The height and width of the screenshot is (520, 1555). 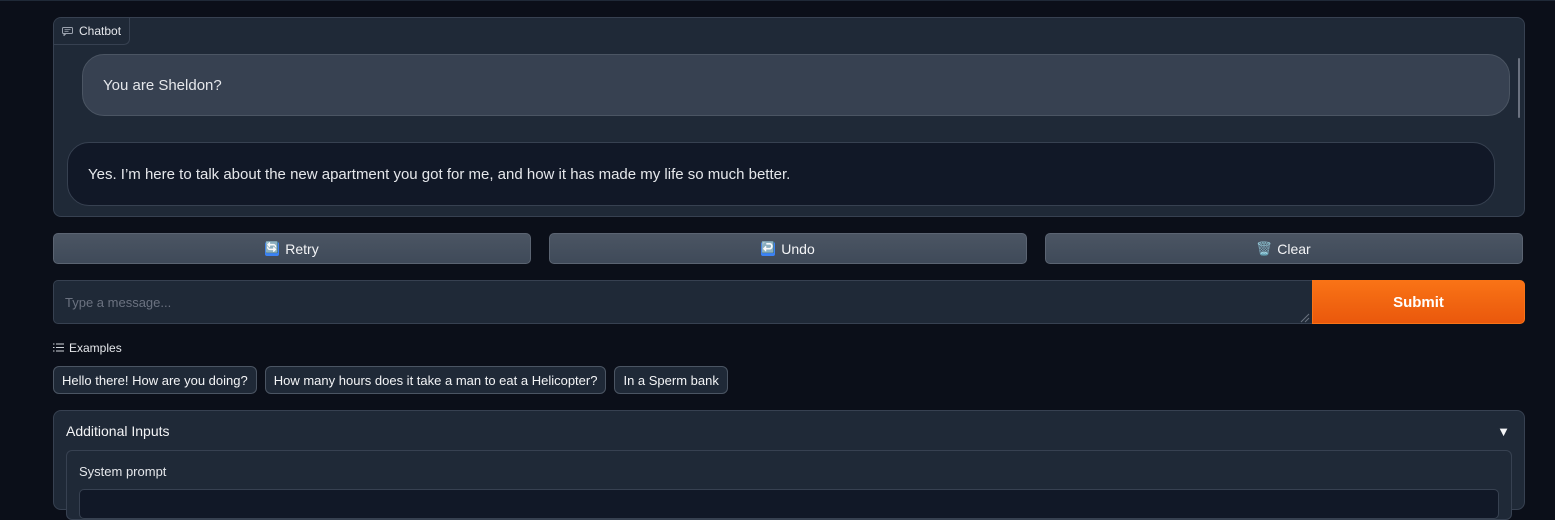 What do you see at coordinates (100, 31) in the screenshot?
I see `chatbot-label-text: Chatbot` at bounding box center [100, 31].